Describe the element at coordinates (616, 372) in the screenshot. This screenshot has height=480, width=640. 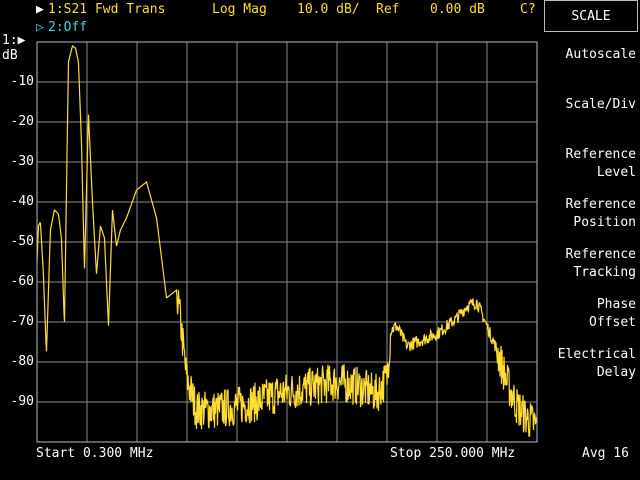
I see `softkey-label-line2: Delay` at that location.